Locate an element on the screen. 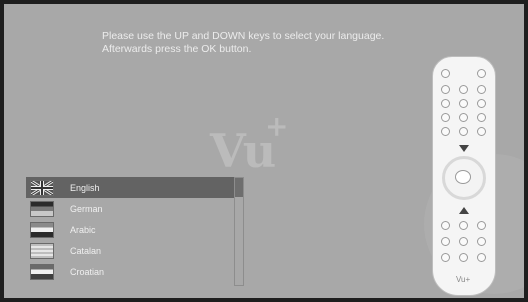 The image size is (528, 302). number-6-icon is located at coordinates (481, 117).